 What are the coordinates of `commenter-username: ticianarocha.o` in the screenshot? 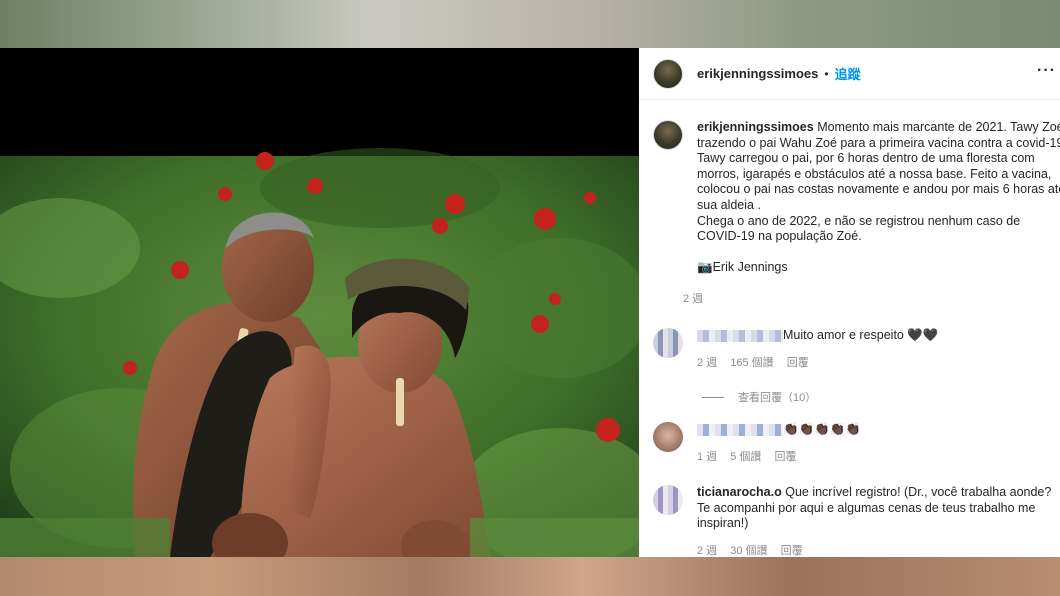 It's located at (739, 492).